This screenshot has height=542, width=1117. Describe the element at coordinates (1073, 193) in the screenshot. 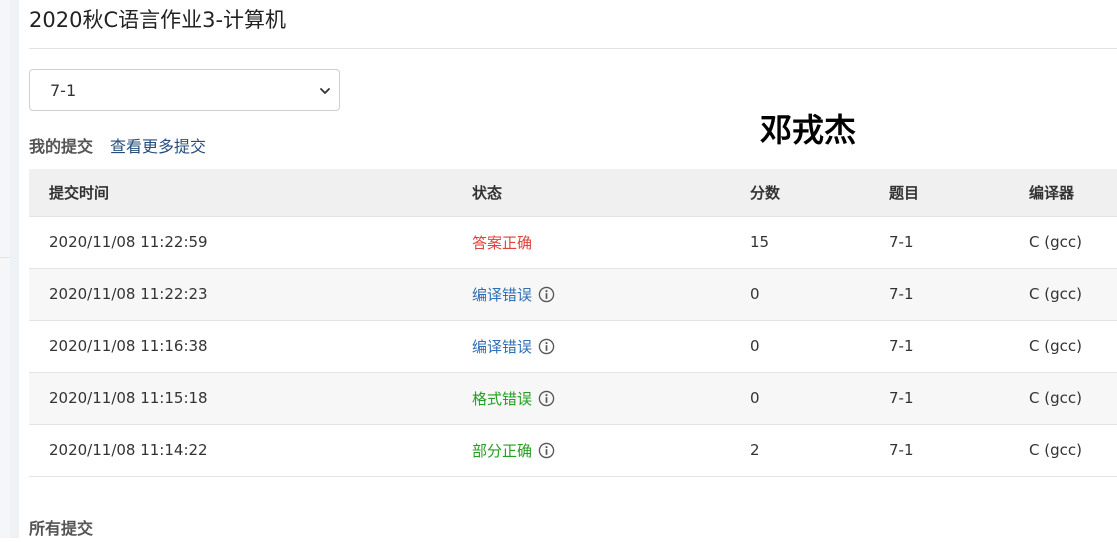

I see `header-compiler: 编译器` at that location.